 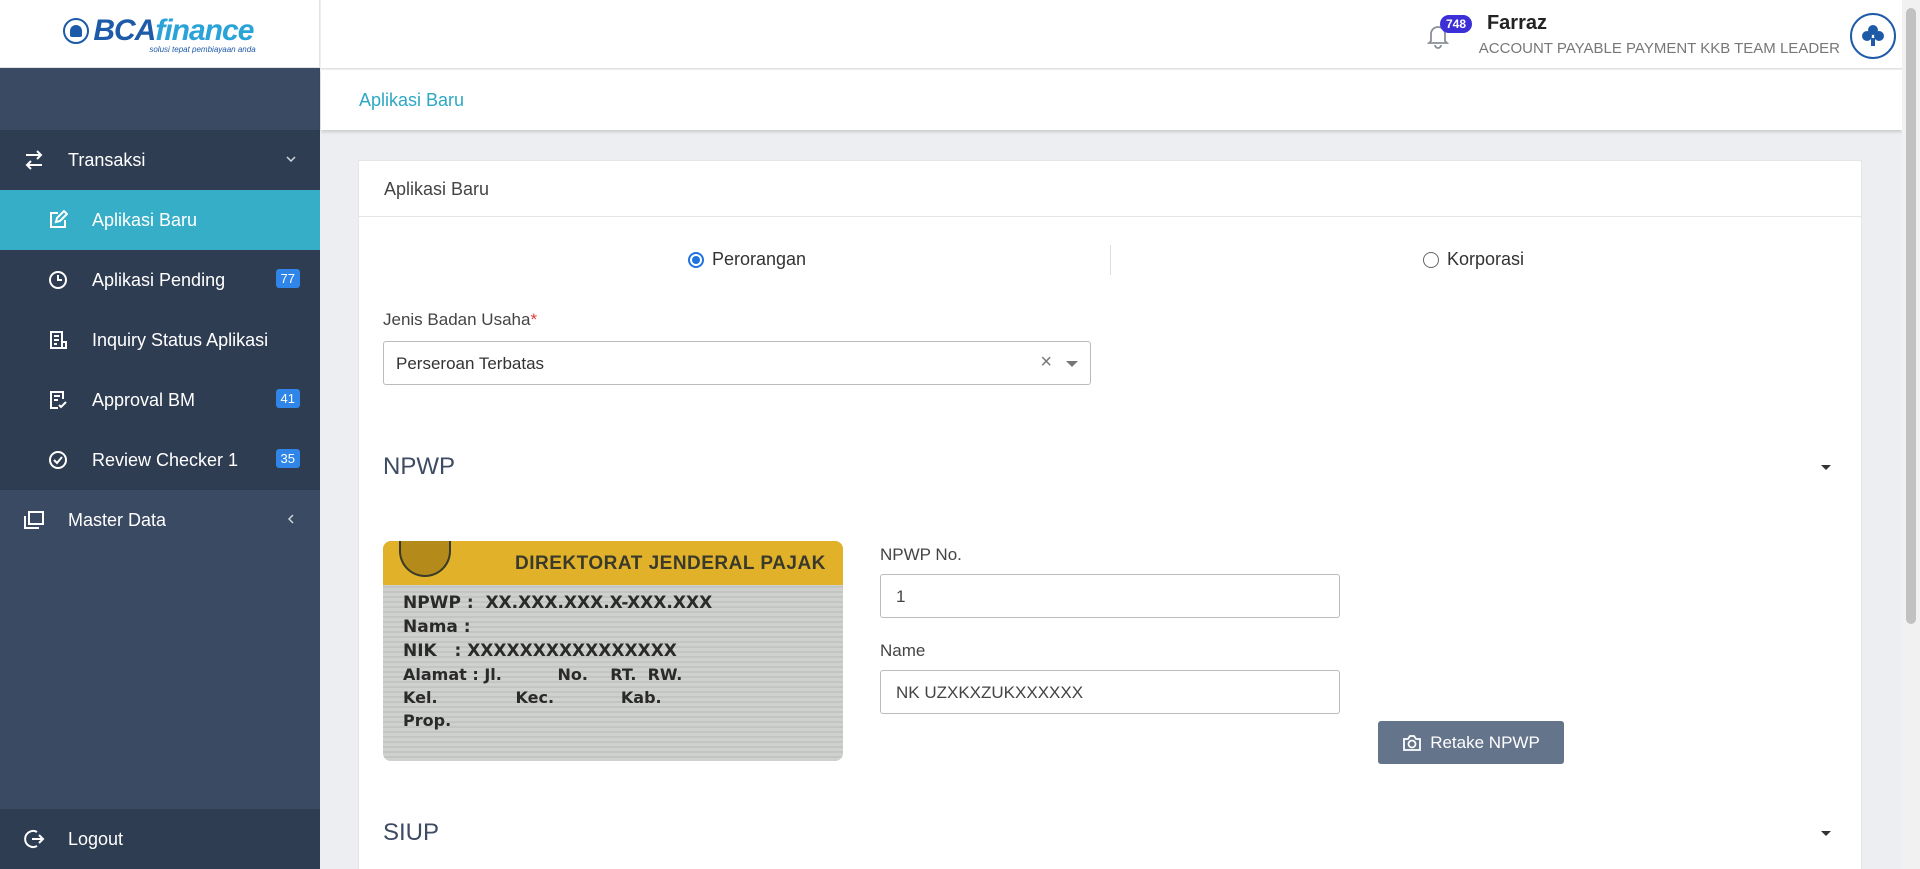 I want to click on retake-npwp-button: Retake NPWP, so click(x=1471, y=742).